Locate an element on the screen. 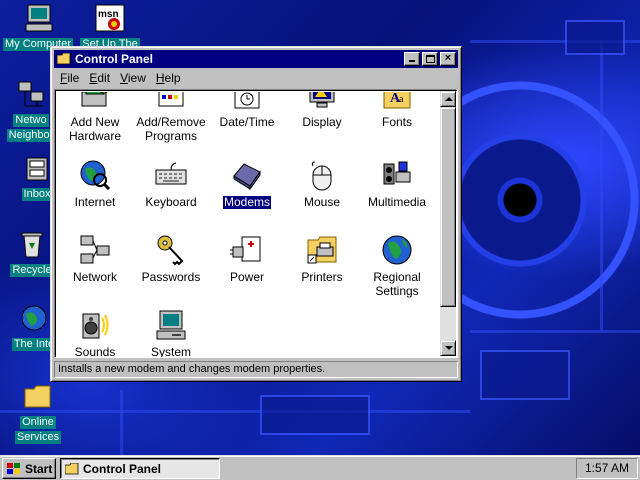 This screenshot has height=480, width=640. cp-item-keyboard: Keyboard is located at coordinates (171, 183).